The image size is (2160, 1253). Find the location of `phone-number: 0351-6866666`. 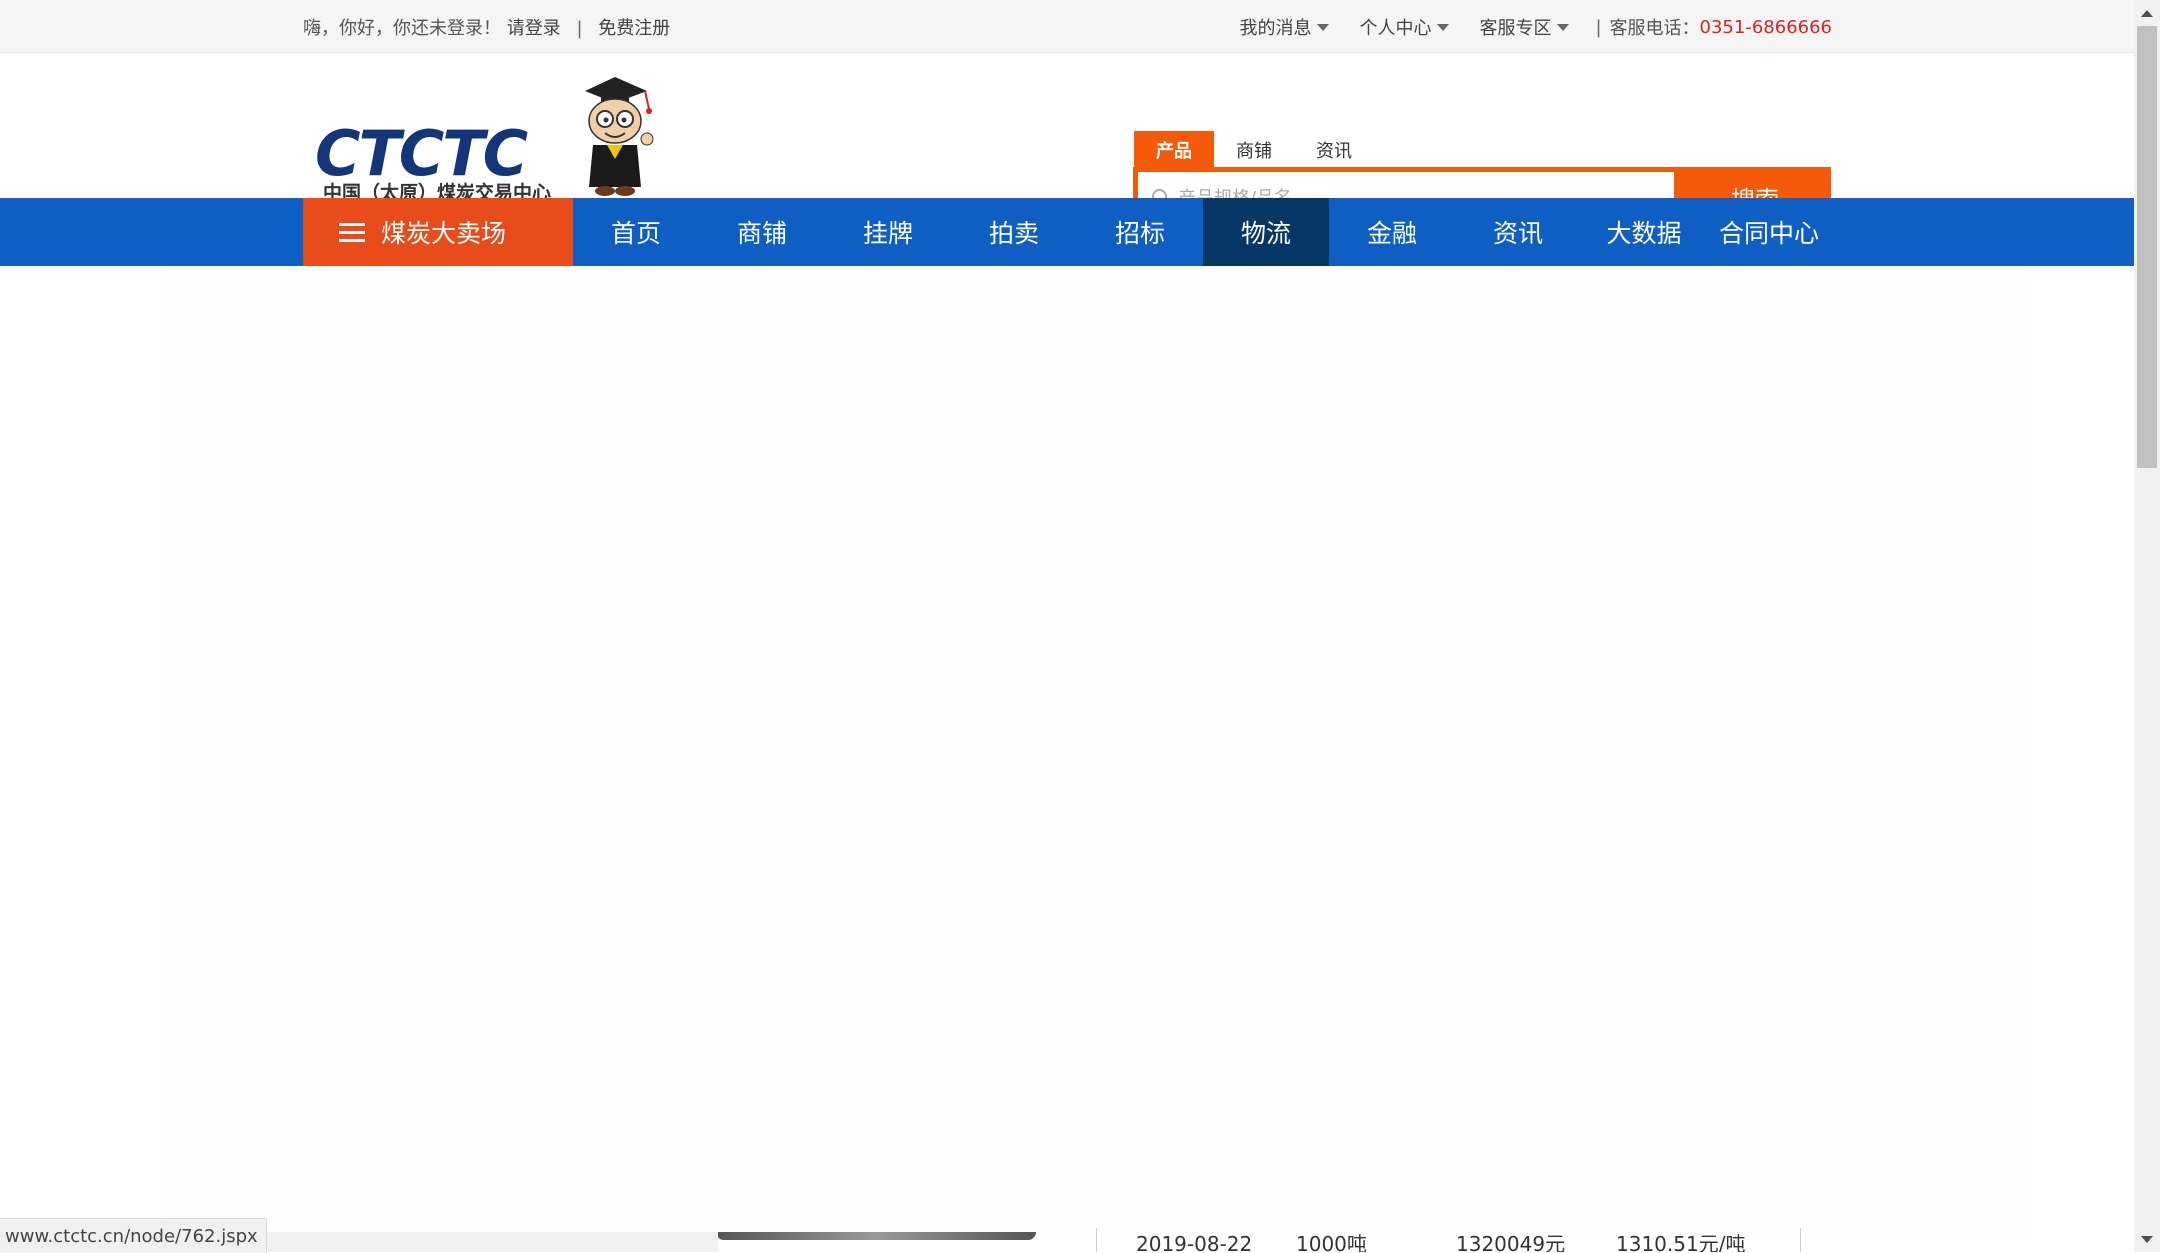

phone-number: 0351-6866666 is located at coordinates (1765, 27).